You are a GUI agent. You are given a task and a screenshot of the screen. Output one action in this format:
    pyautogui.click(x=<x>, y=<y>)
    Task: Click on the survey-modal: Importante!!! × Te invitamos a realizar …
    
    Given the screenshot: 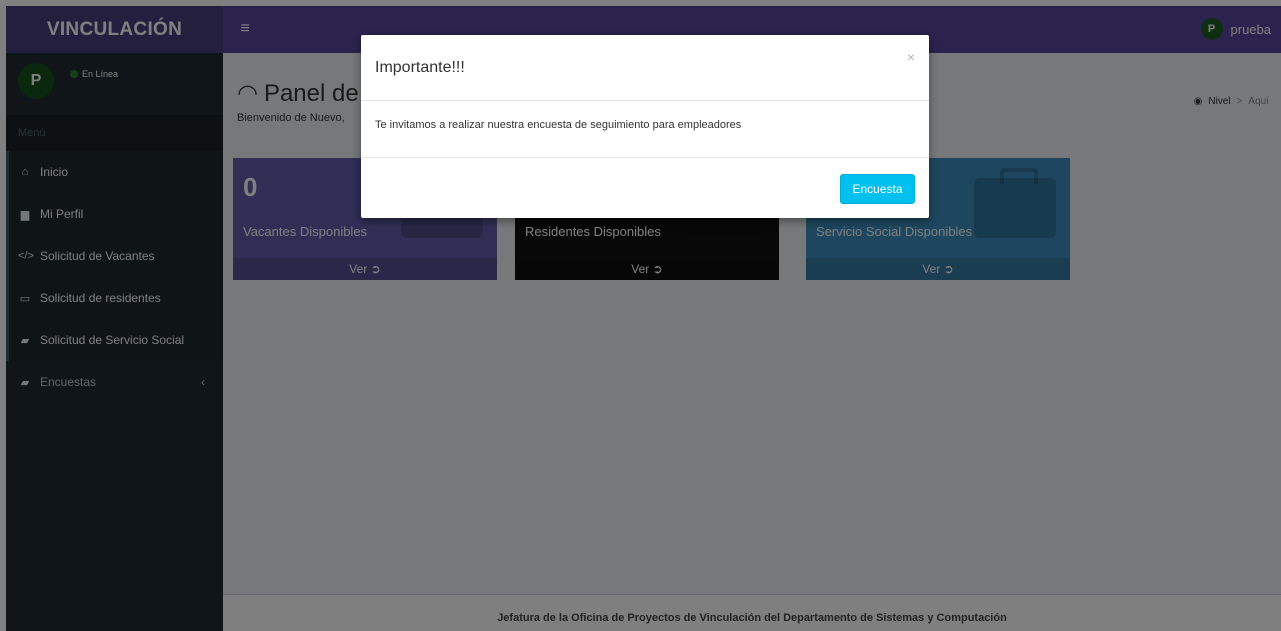 What is the action you would take?
    pyautogui.click(x=645, y=126)
    